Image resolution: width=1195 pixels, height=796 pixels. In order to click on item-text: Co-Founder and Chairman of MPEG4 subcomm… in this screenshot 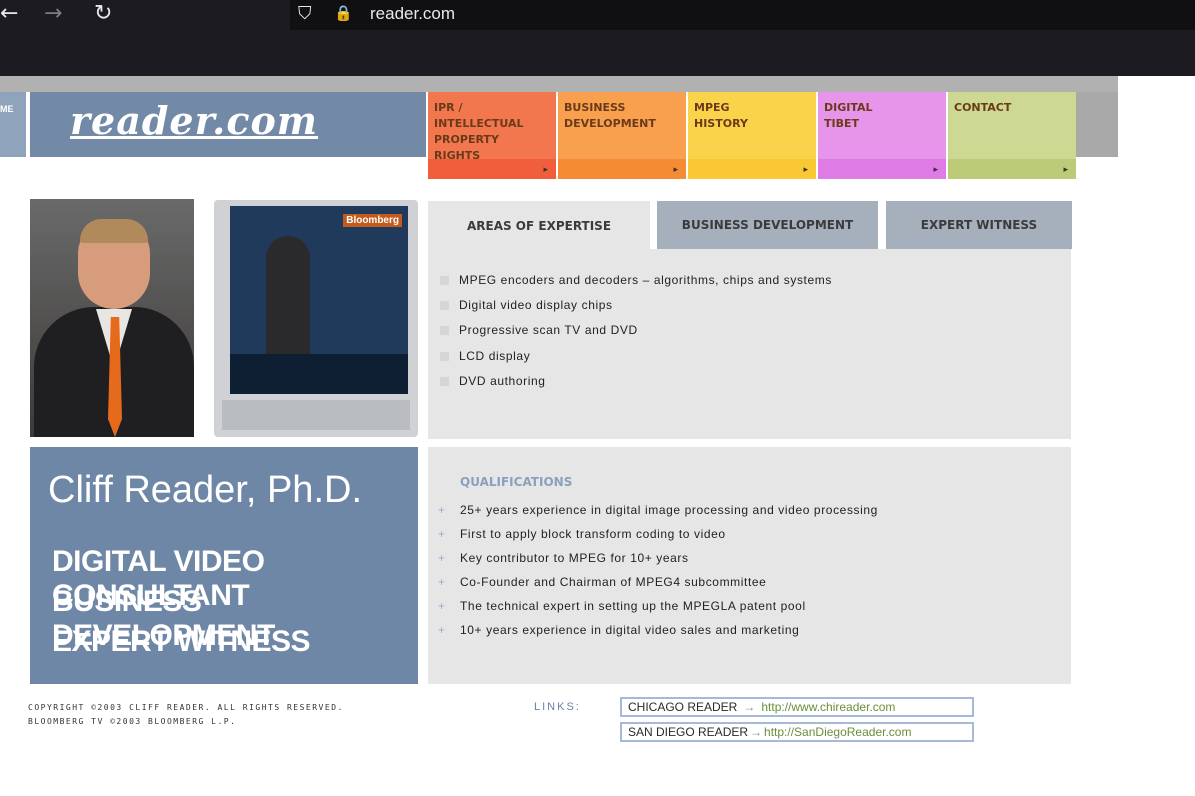, I will do `click(613, 582)`.